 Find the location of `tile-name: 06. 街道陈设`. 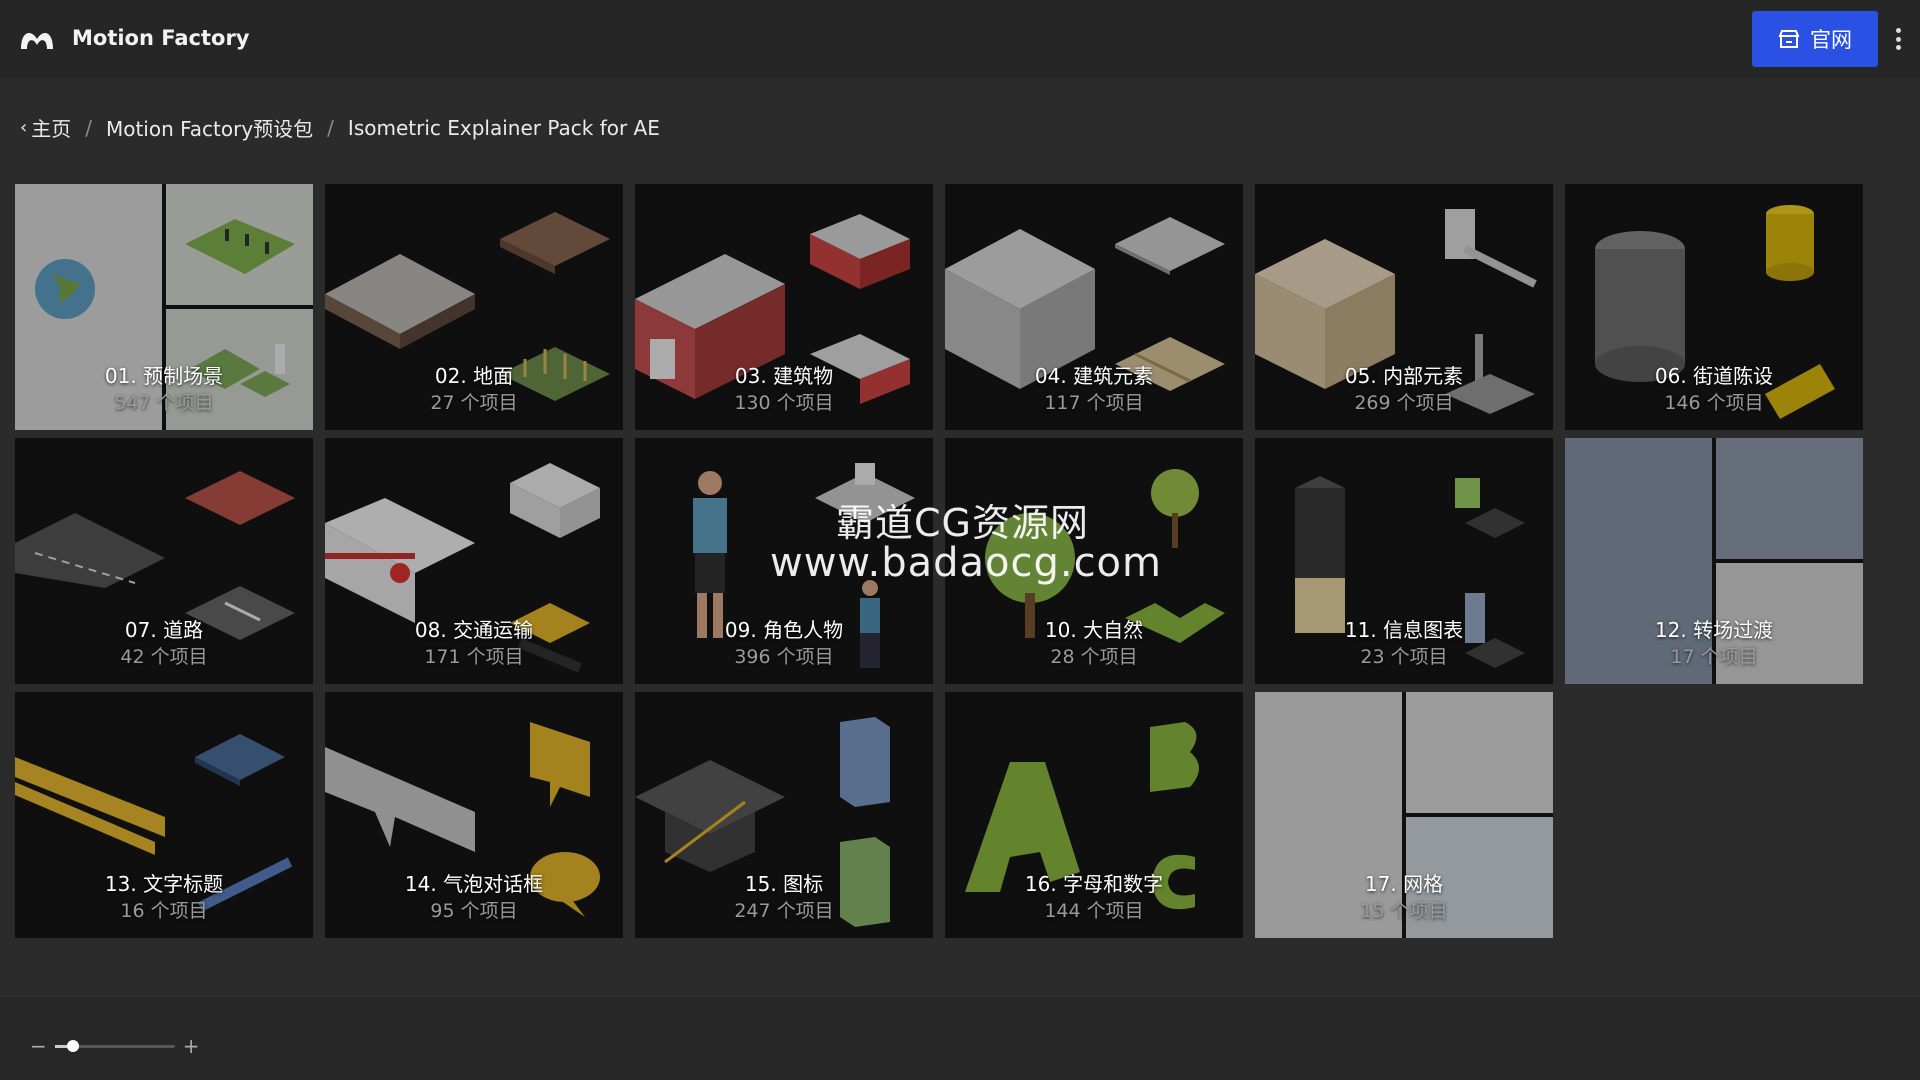

tile-name: 06. 街道陈设 is located at coordinates (1714, 376).